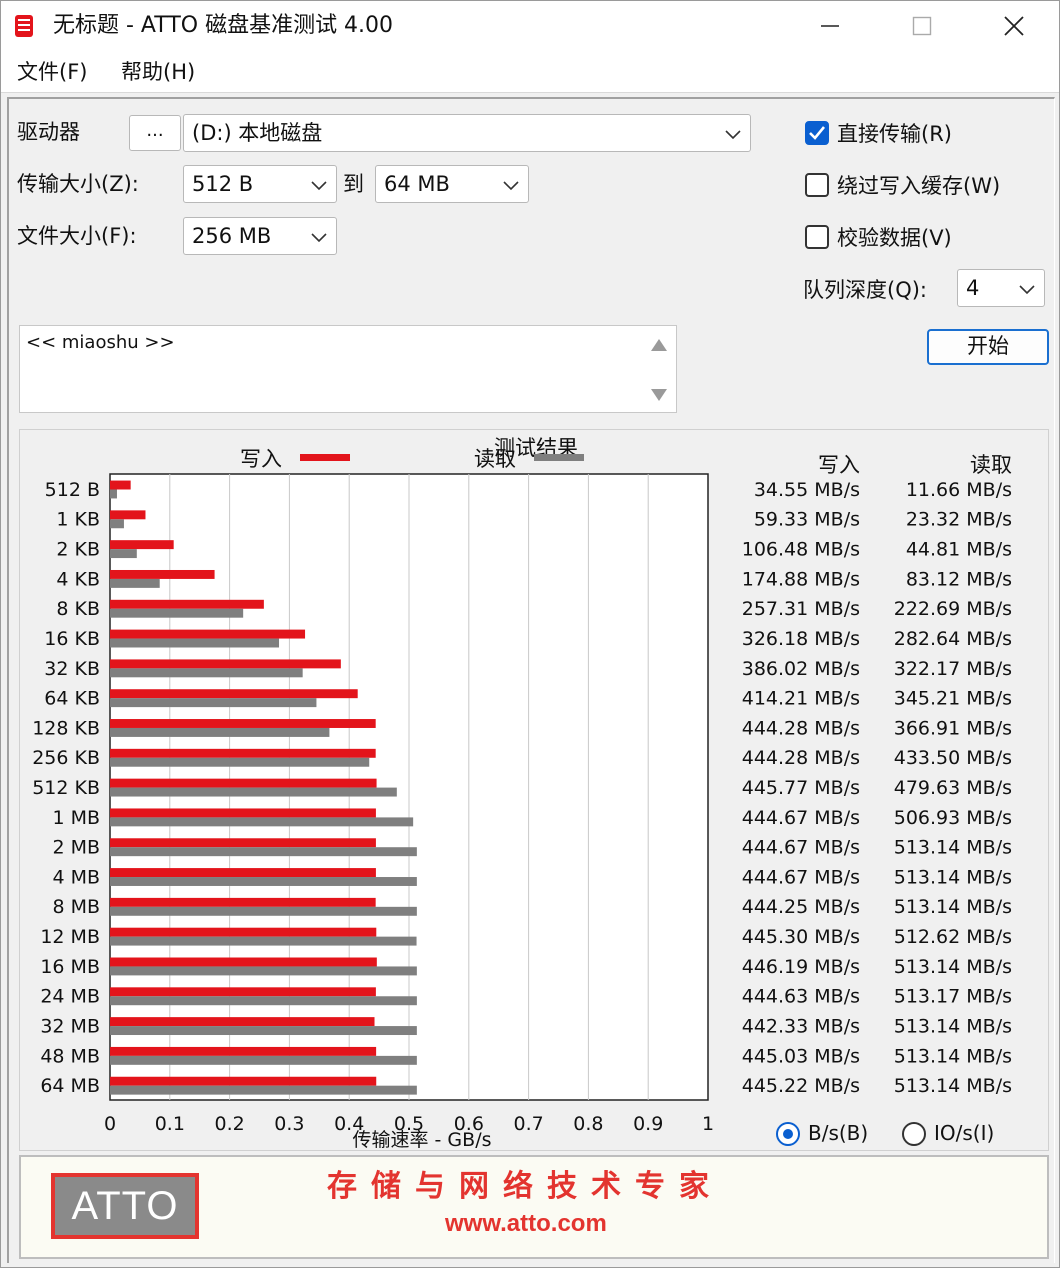 The height and width of the screenshot is (1268, 1060). I want to click on scroll-down-icon, so click(659, 395).